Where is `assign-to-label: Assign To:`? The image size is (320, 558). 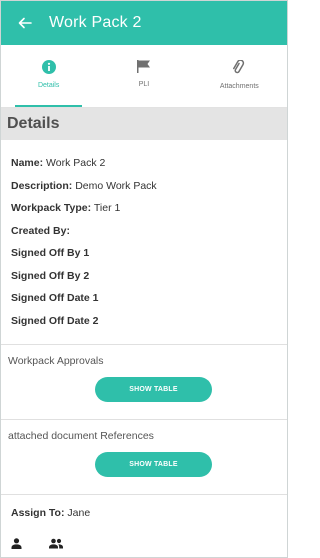 assign-to-label: Assign To: is located at coordinates (38, 513).